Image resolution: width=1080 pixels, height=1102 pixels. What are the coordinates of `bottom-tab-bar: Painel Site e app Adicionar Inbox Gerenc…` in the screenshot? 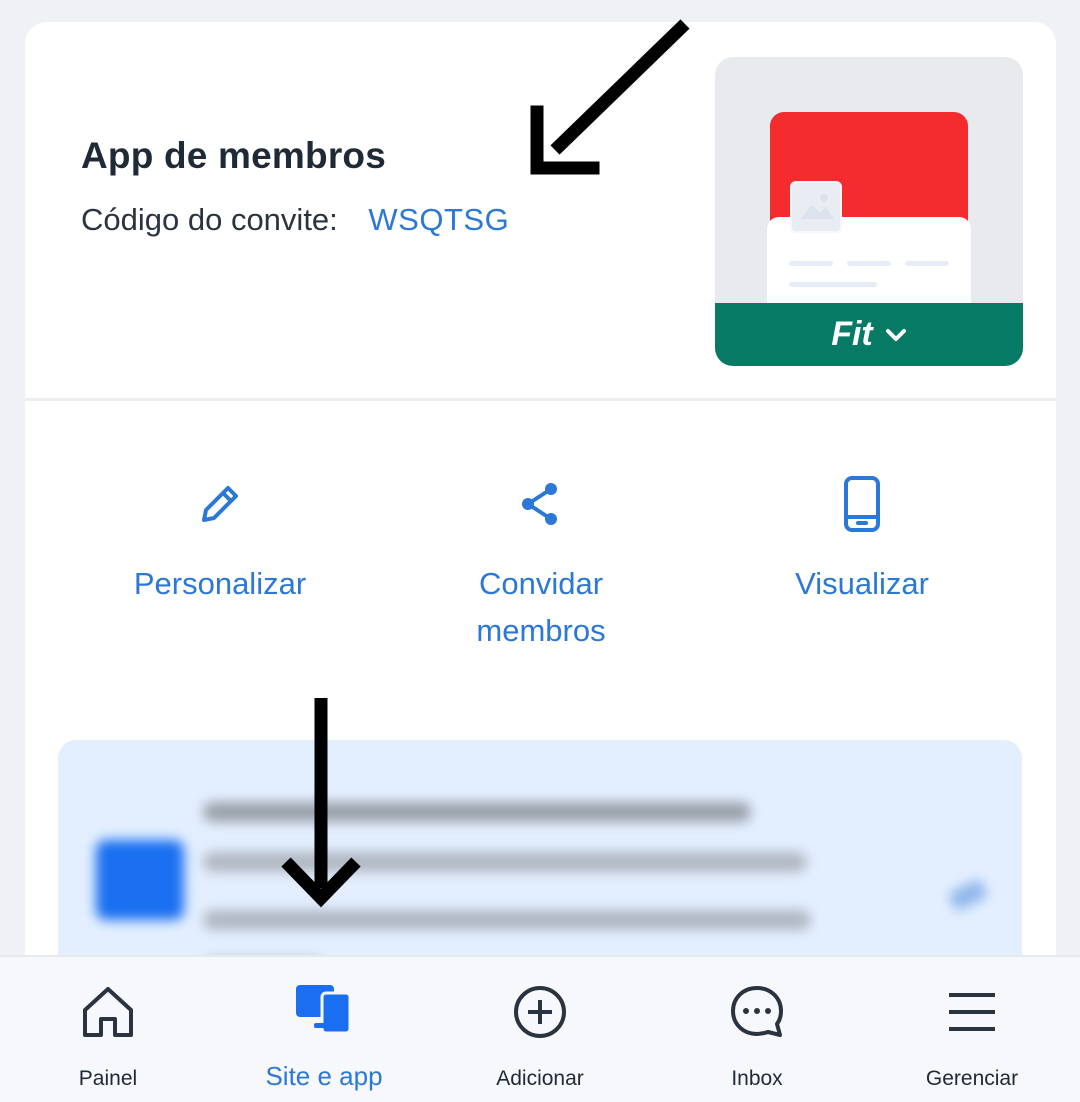 It's located at (540, 1028).